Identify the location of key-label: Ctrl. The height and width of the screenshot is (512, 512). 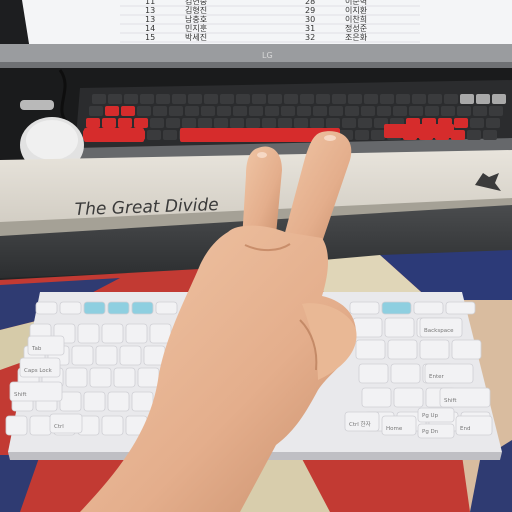
(59, 427).